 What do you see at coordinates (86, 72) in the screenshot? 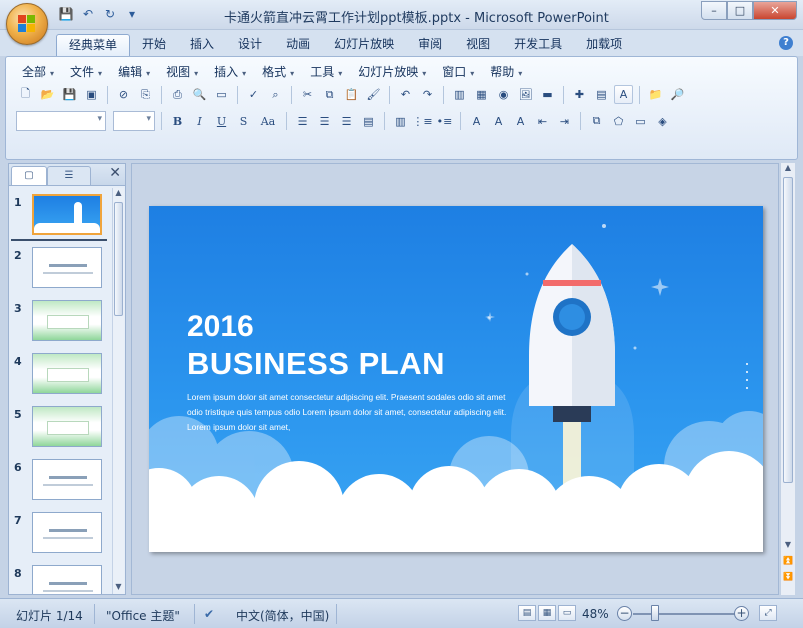
I see `classic-menu-item: 文件 ▾` at bounding box center [86, 72].